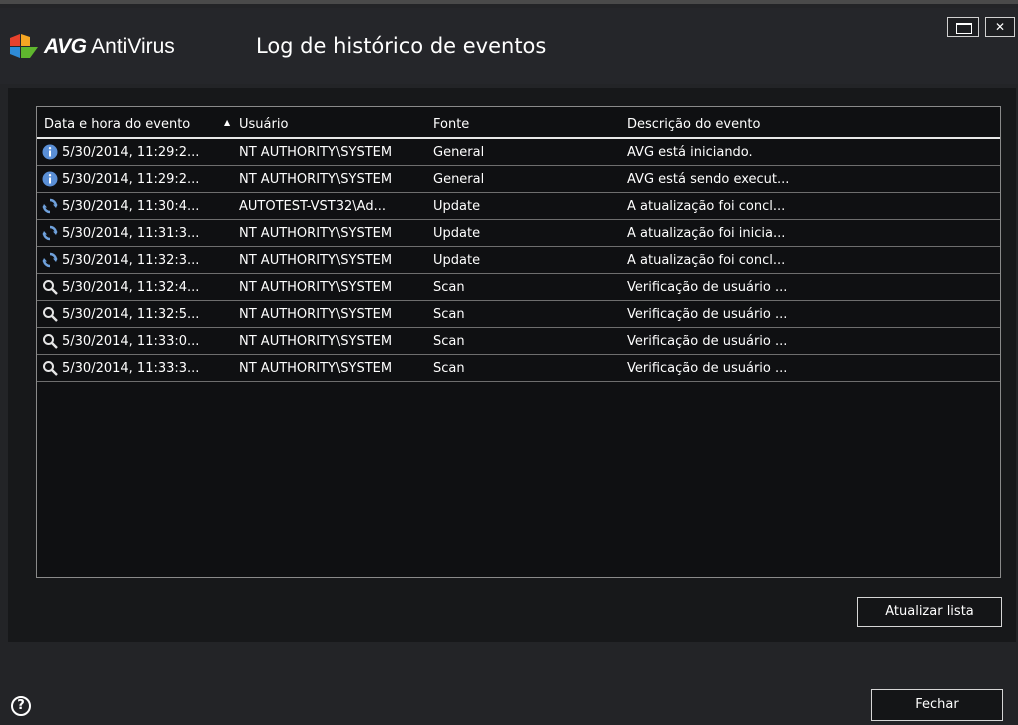 The height and width of the screenshot is (725, 1018). I want to click on close-window-button: ✕, so click(1000, 27).